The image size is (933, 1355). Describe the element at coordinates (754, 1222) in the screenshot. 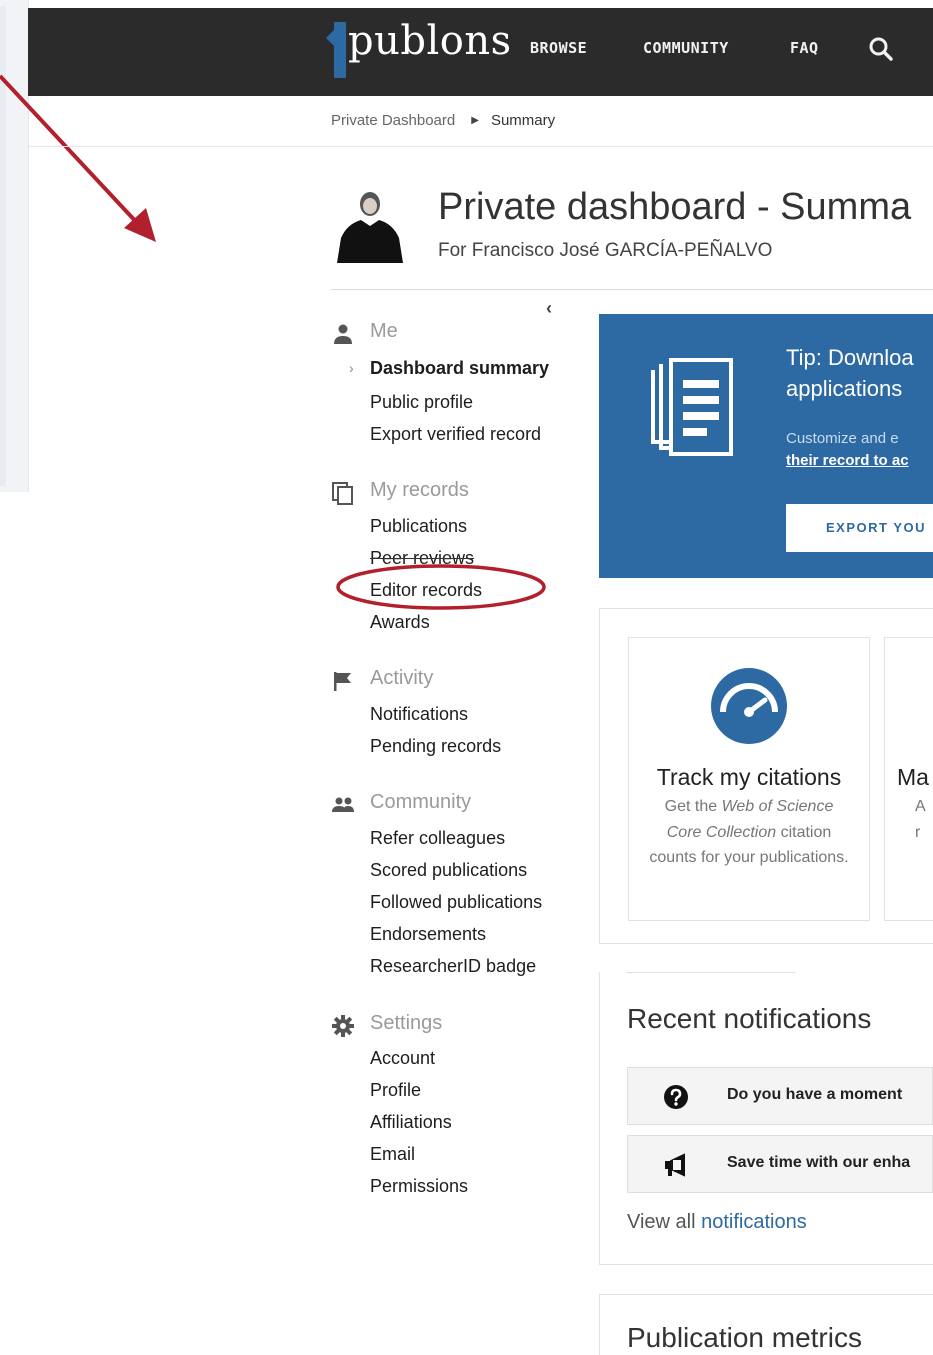

I see `view-all-notifications-link: notifications` at that location.